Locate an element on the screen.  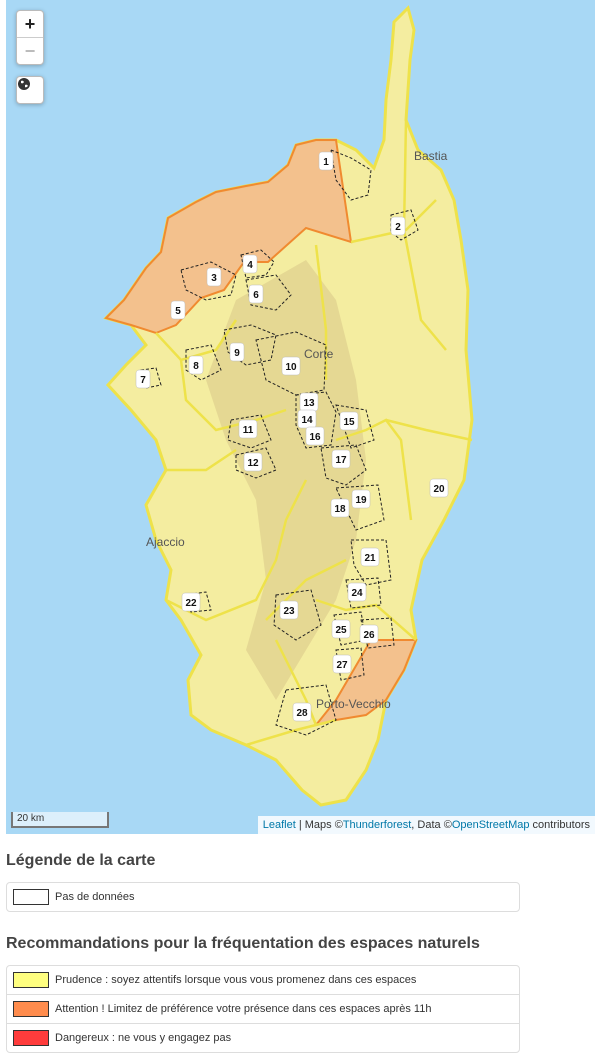
zone-marker: 27 is located at coordinates (342, 664).